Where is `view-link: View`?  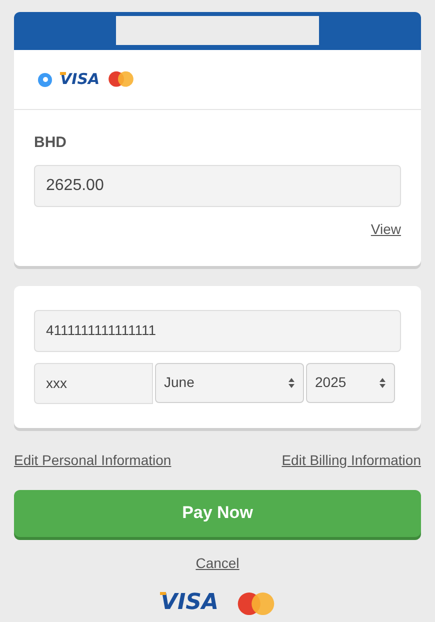 view-link: View is located at coordinates (385, 229).